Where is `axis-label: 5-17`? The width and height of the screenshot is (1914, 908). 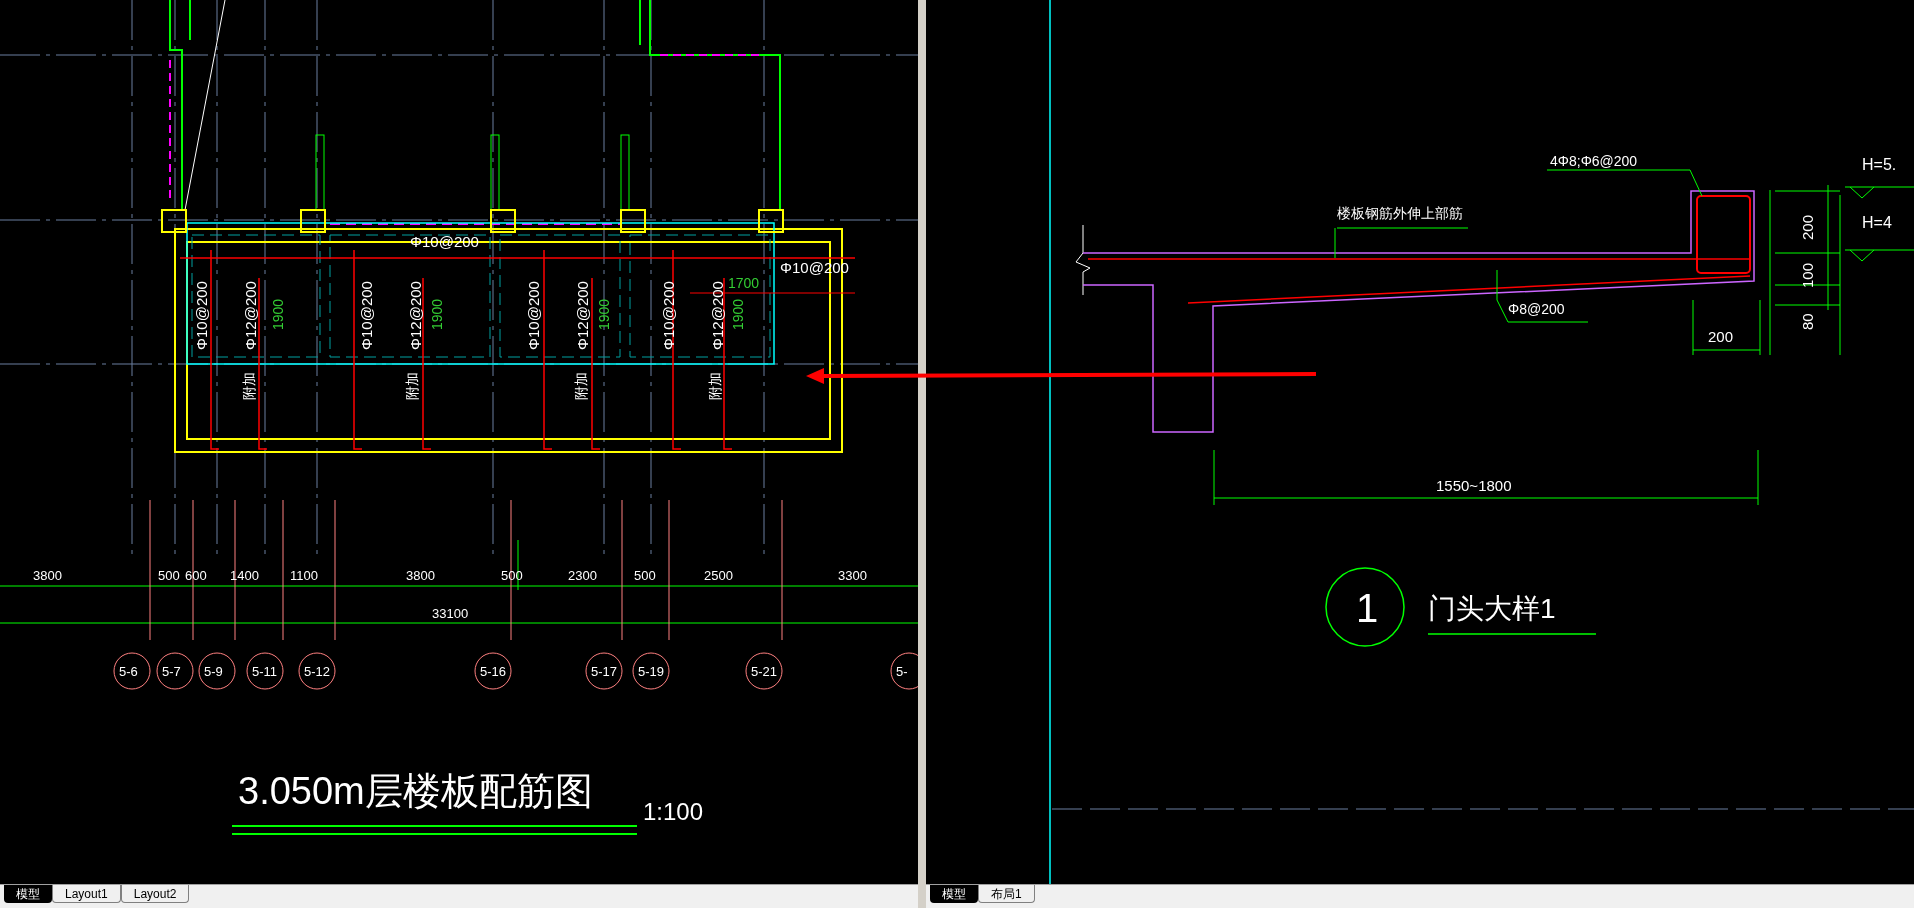
axis-label: 5-17 is located at coordinates (604, 671).